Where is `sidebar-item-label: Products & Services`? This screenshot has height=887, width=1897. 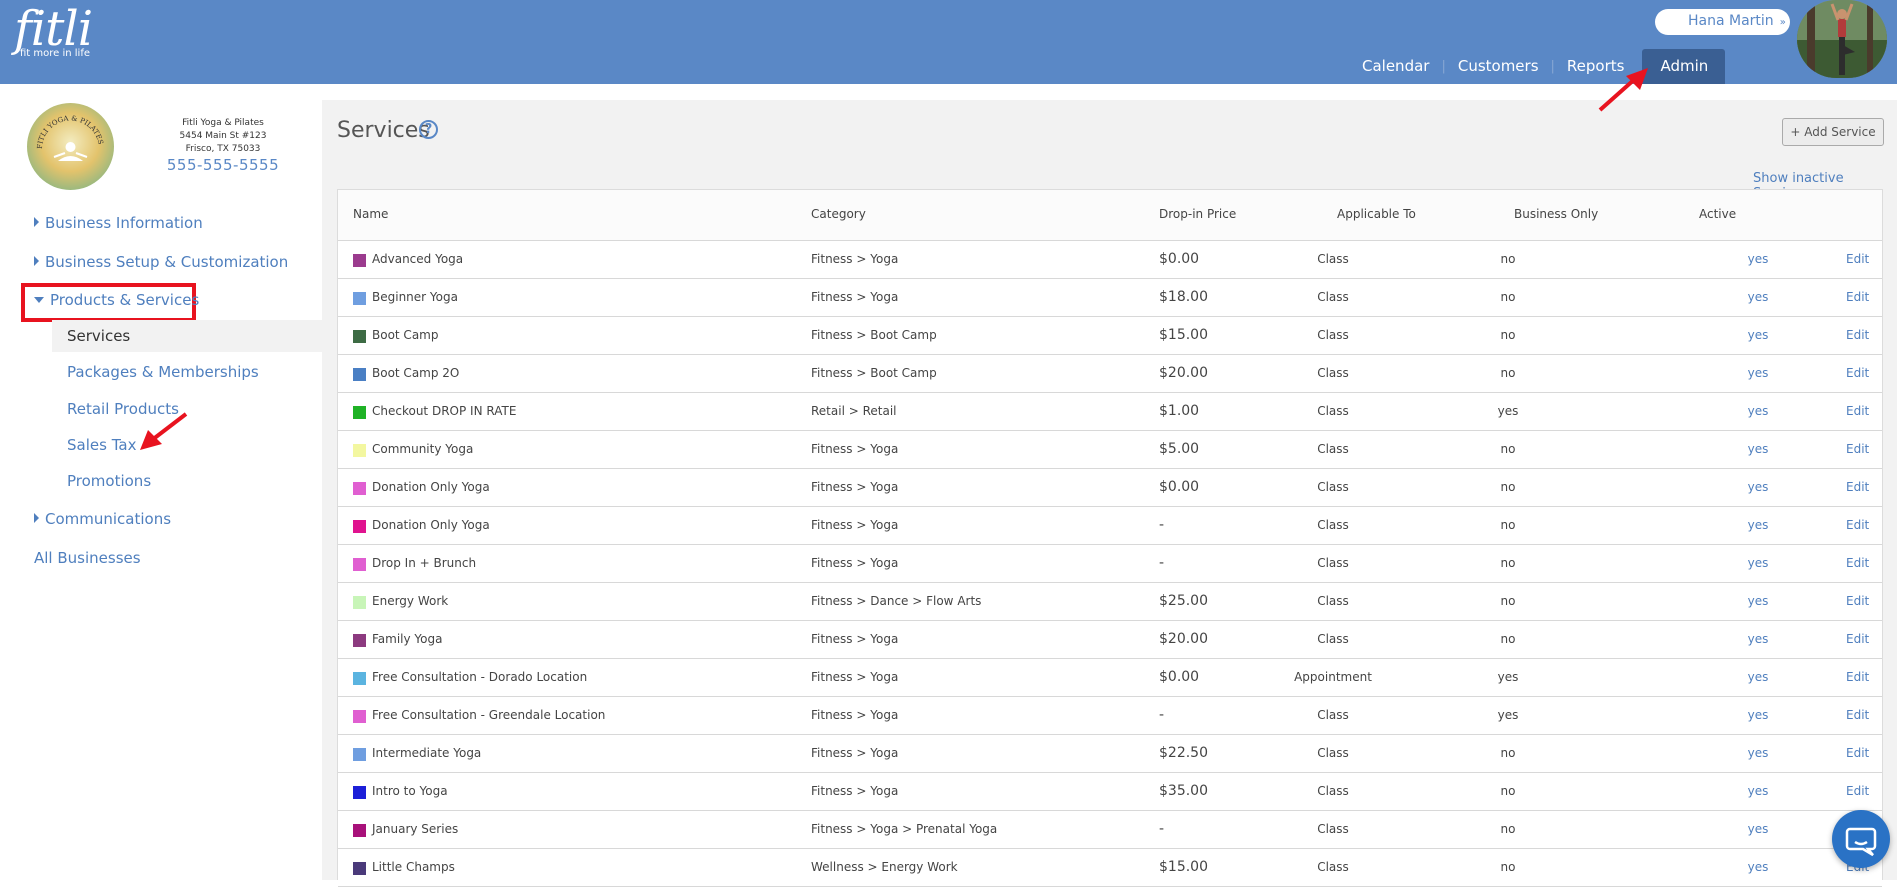
sidebar-item-label: Products & Services is located at coordinates (125, 300).